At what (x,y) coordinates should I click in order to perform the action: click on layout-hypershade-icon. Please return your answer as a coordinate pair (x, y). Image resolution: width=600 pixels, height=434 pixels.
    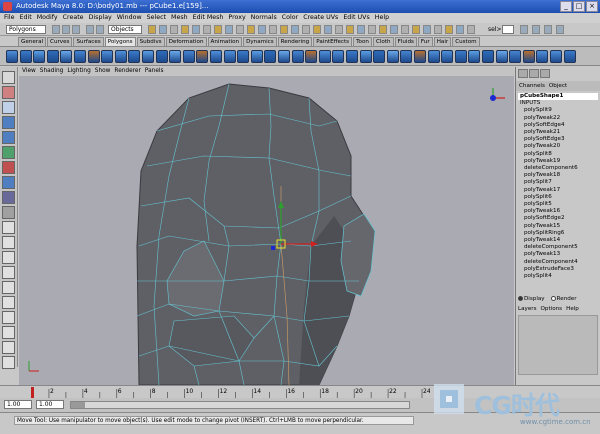
    Looking at the image, I should click on (8, 287).